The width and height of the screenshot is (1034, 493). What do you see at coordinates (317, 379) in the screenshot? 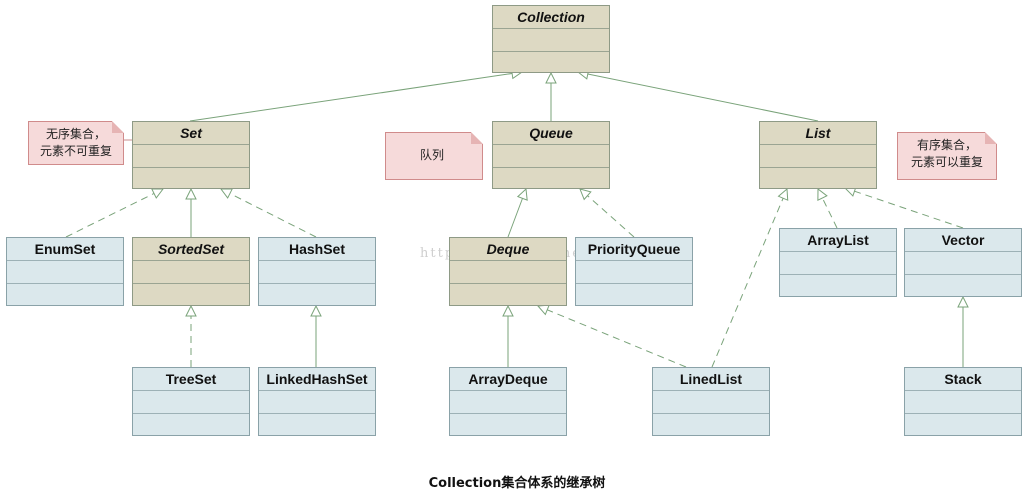
I see `class-name: LinkedHashSet` at bounding box center [317, 379].